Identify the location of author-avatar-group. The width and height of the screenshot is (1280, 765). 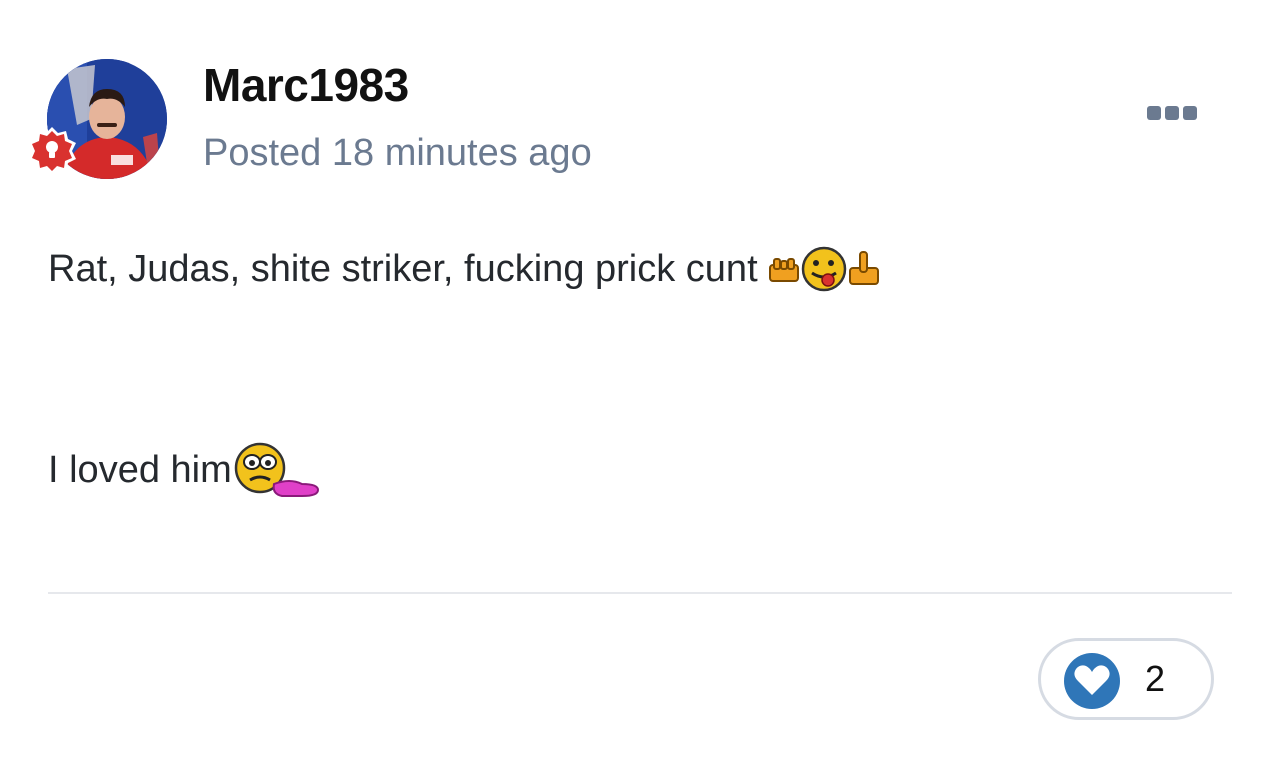
(96, 121).